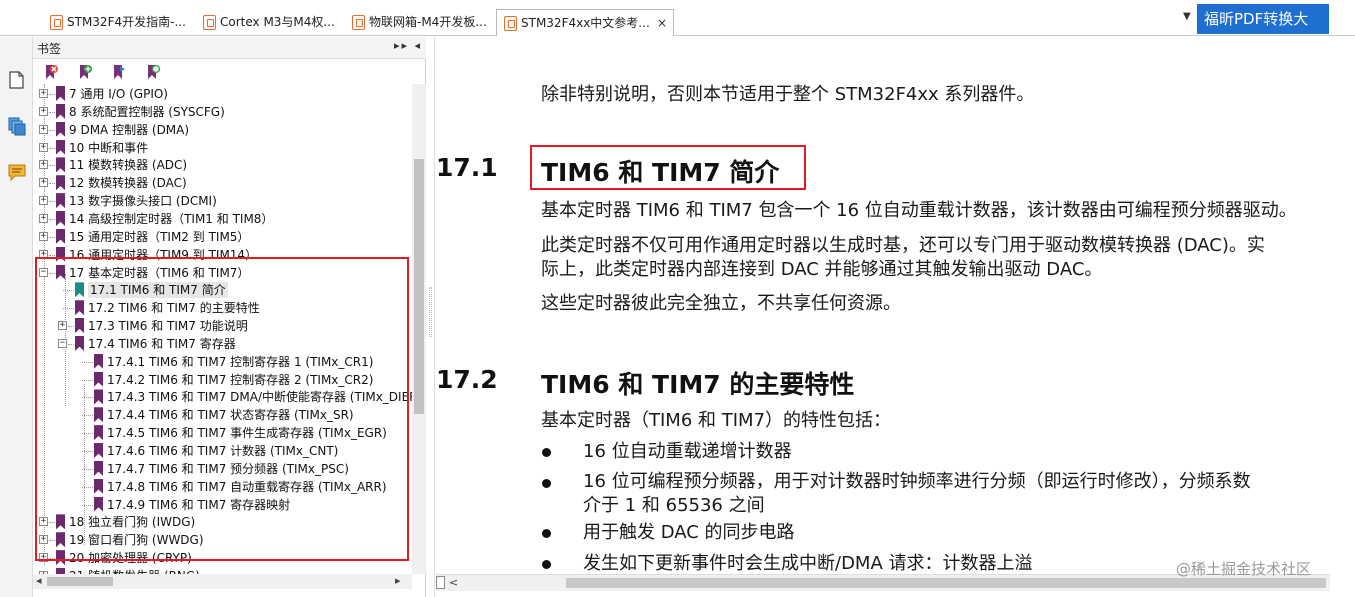  Describe the element at coordinates (153, 72) in the screenshot. I see `search-bookmark-icon` at that location.